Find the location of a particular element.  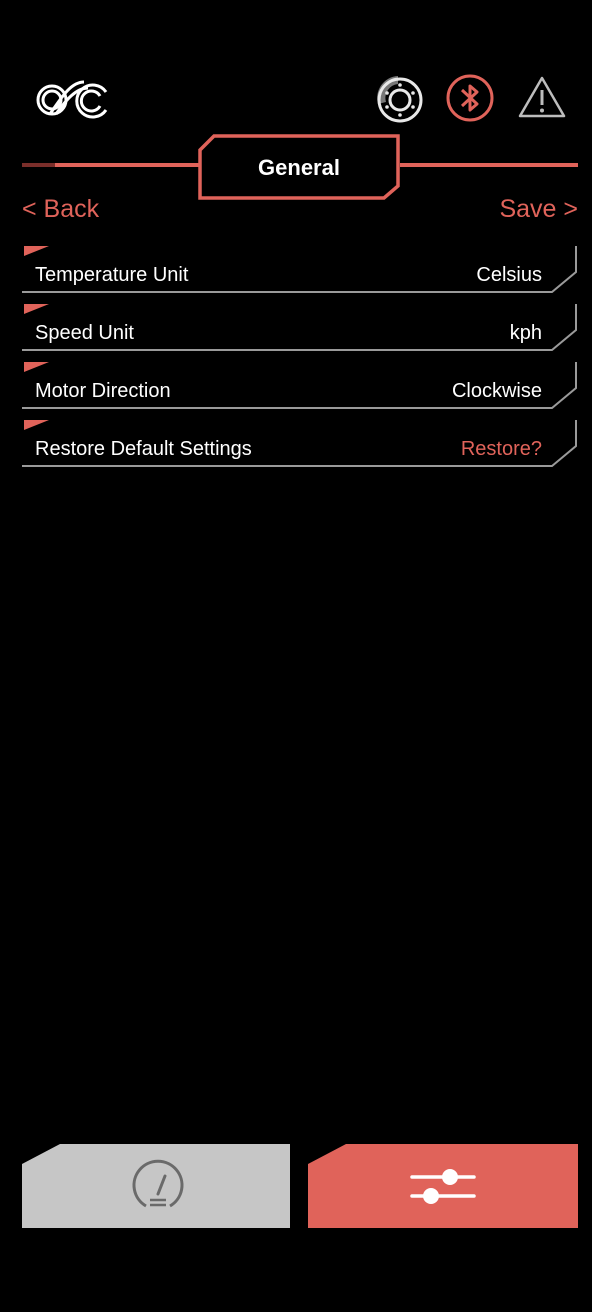

setting-value: Celsius is located at coordinates (509, 275).